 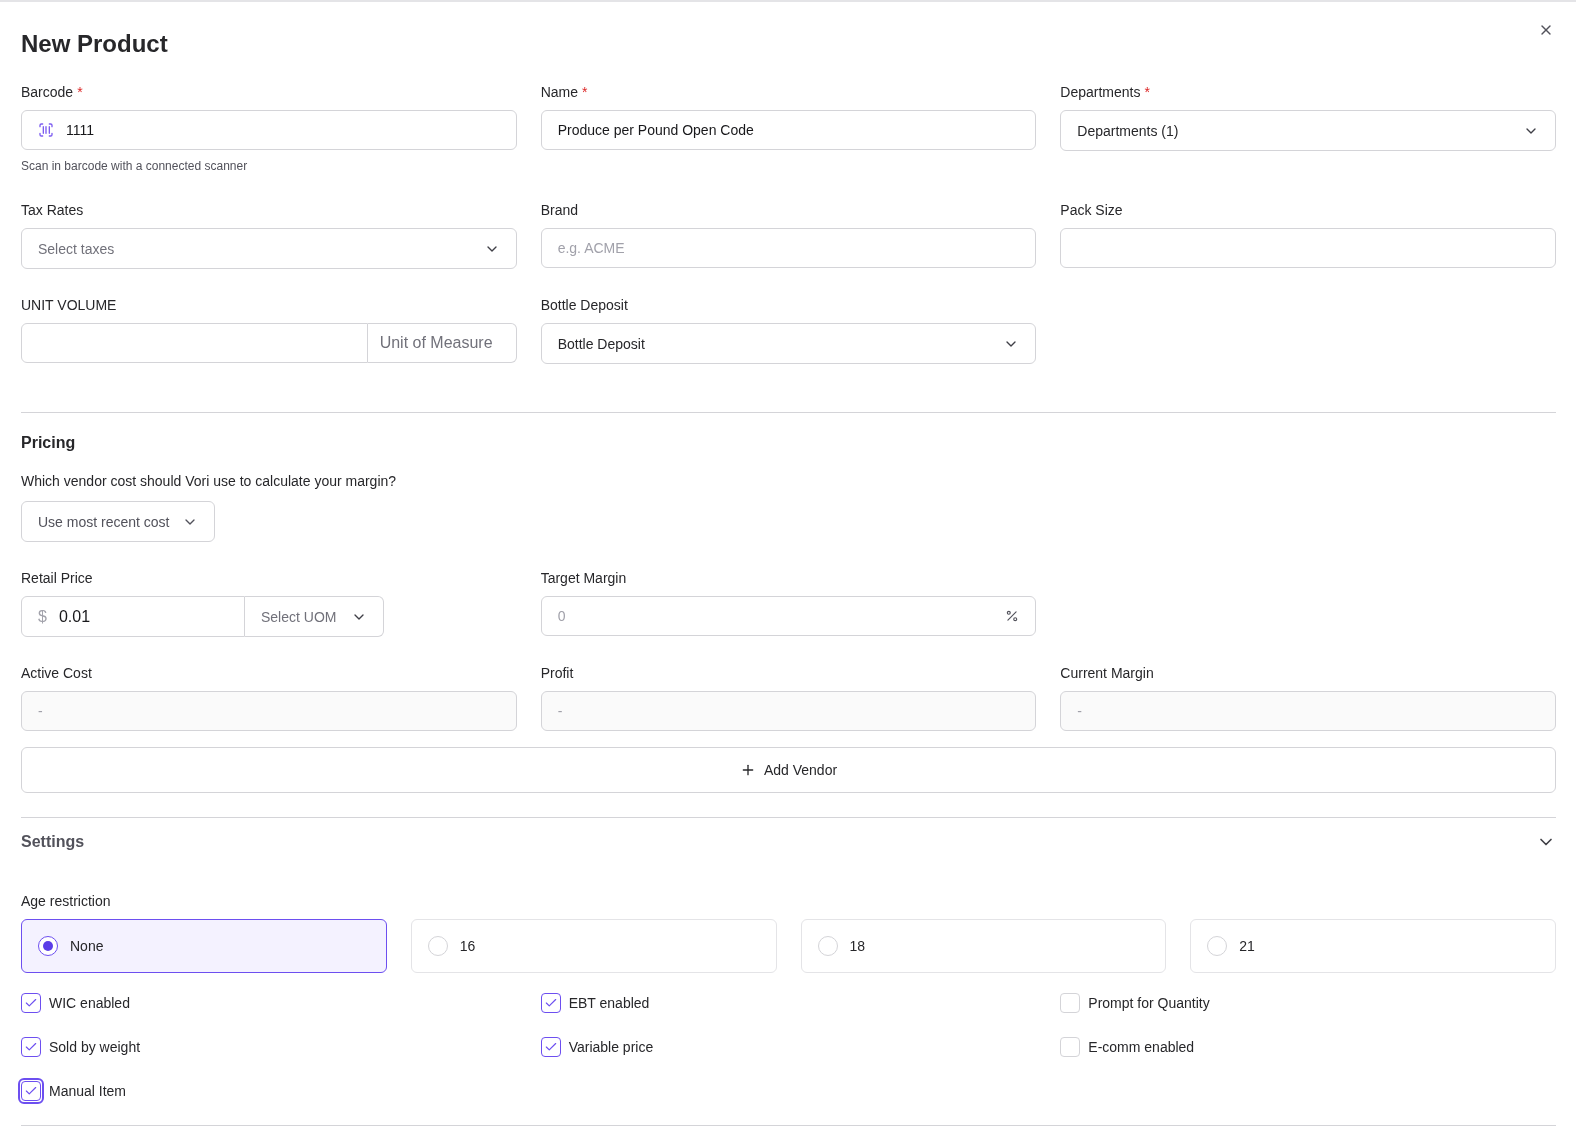 What do you see at coordinates (593, 946) in the screenshot?
I see `age-option-card: 16` at bounding box center [593, 946].